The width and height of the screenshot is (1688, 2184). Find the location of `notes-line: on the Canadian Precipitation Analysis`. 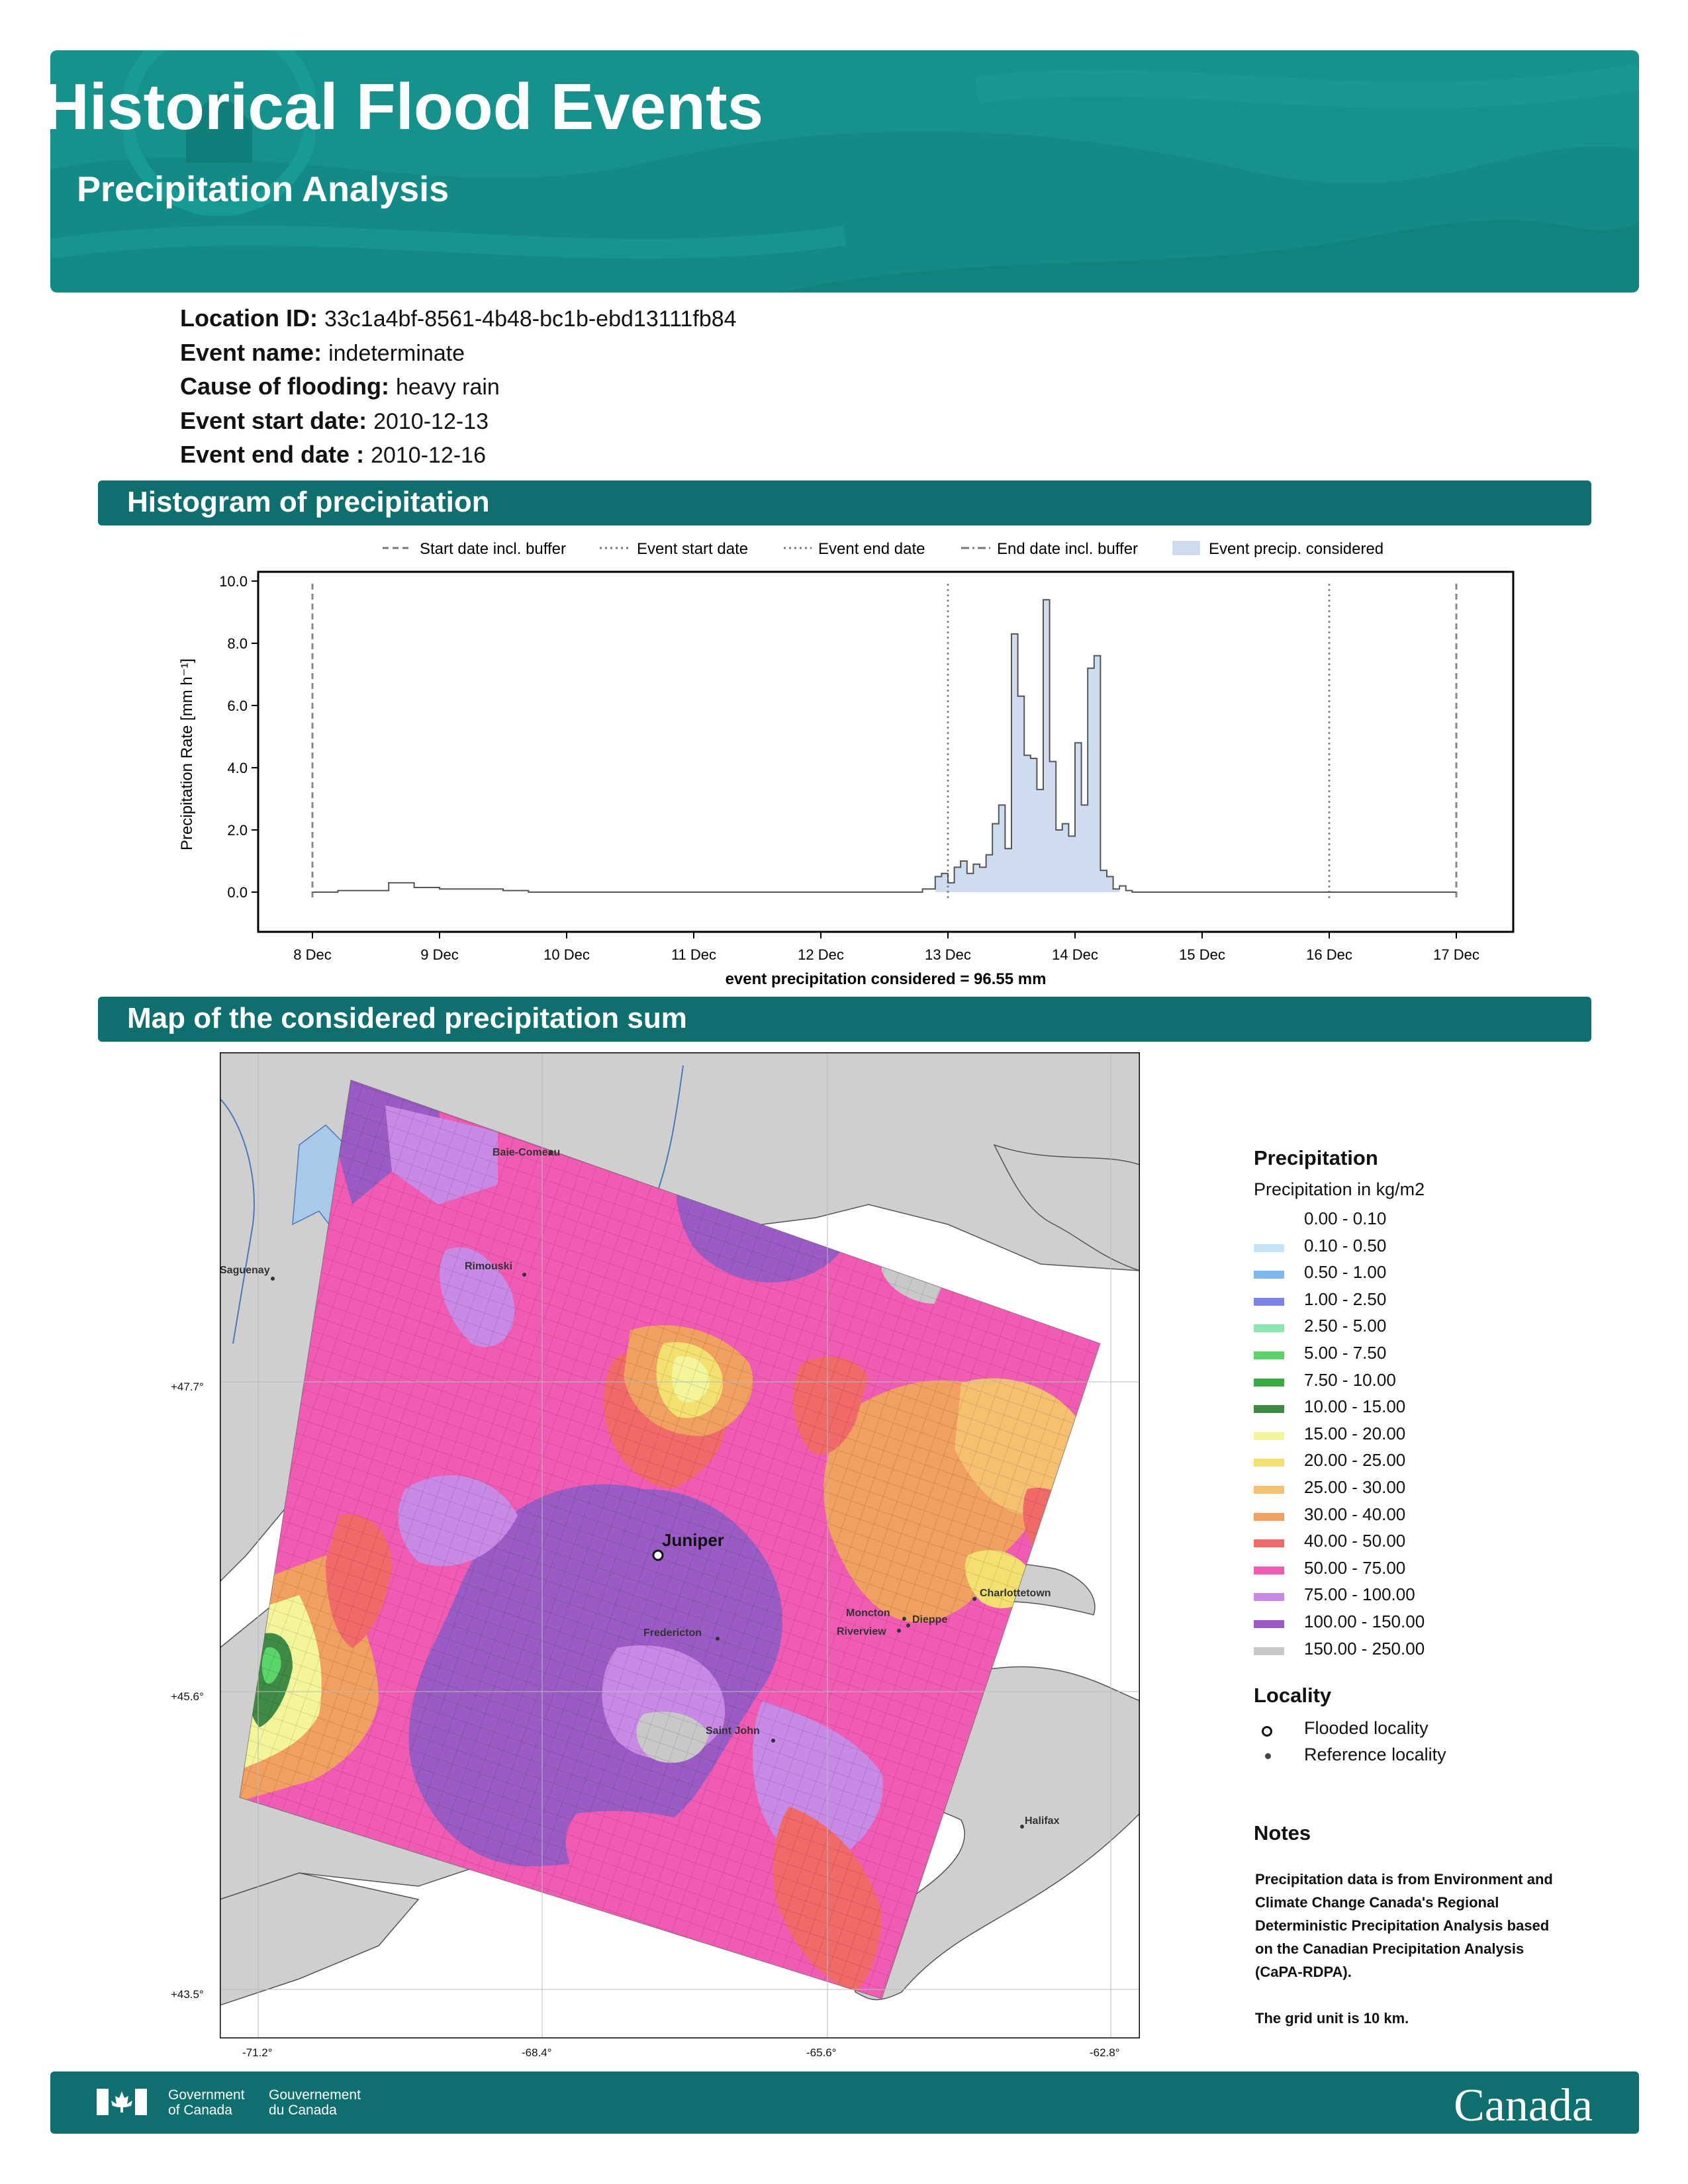

notes-line: on the Canadian Precipitation Analysis is located at coordinates (1389, 1948).